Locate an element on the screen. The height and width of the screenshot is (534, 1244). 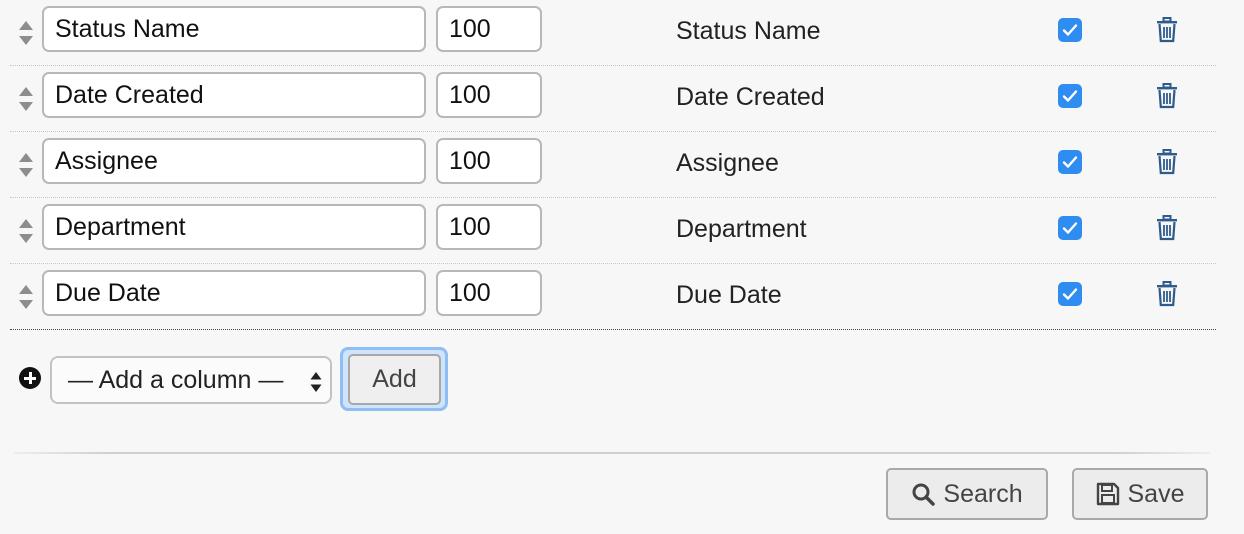
add-column-area: — Add a column — Add is located at coordinates (622, 380).